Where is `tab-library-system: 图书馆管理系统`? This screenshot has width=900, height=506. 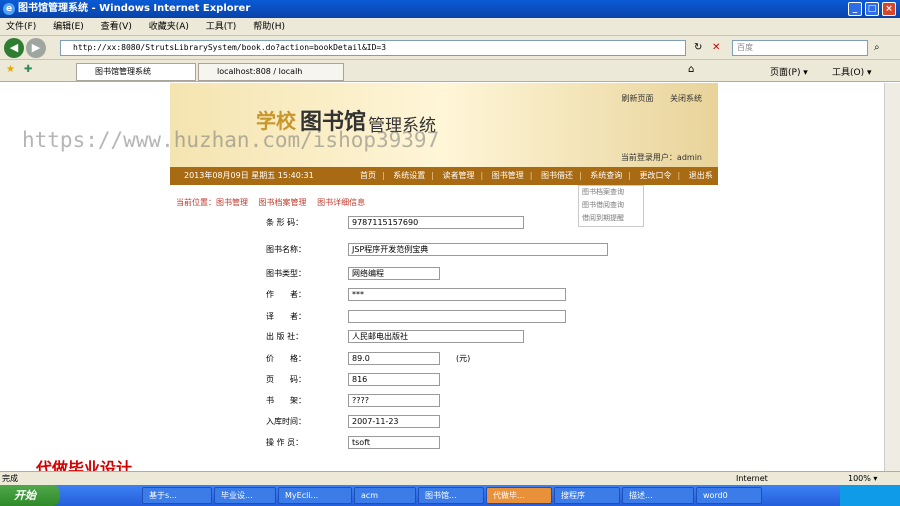 tab-library-system: 图书馆管理系统 is located at coordinates (136, 72).